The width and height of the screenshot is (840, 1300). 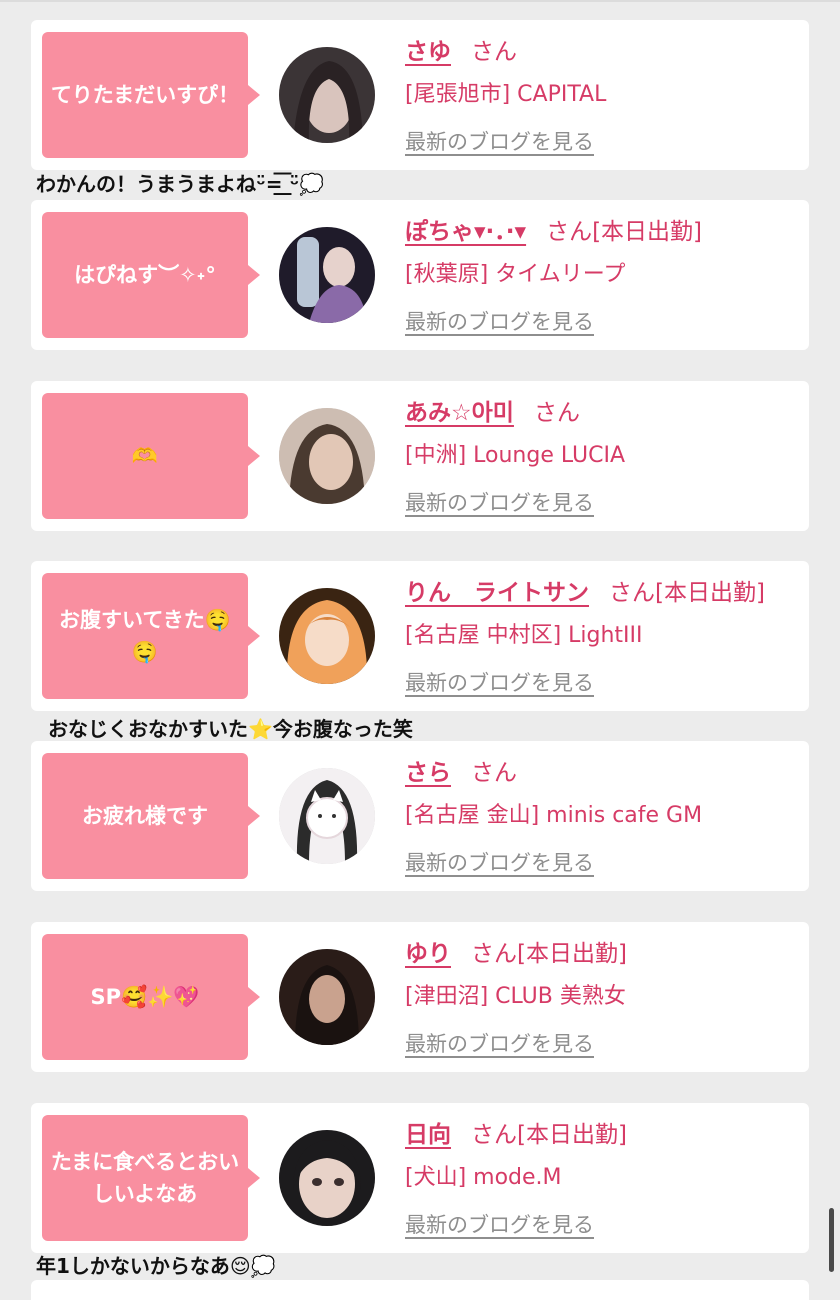 What do you see at coordinates (156, 1266) in the screenshot?
I see `comment-text: 年1しかないからなあ😌💭` at bounding box center [156, 1266].